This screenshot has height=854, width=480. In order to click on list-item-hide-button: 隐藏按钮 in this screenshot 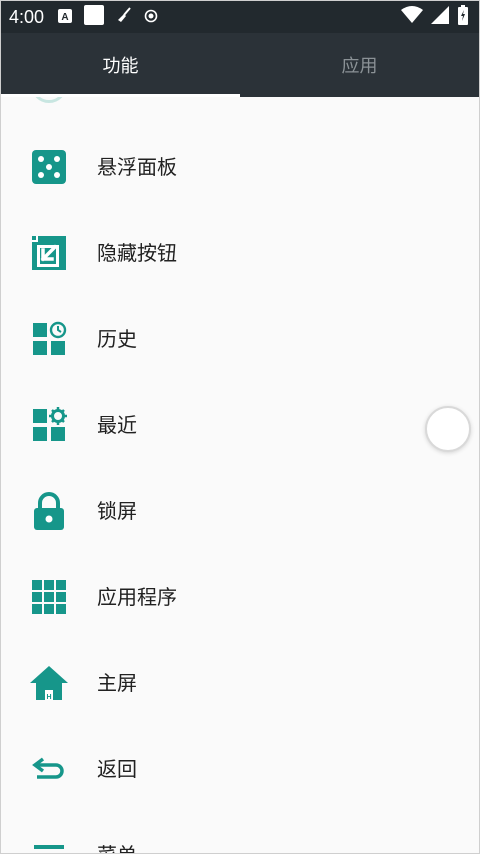, I will do `click(240, 250)`.